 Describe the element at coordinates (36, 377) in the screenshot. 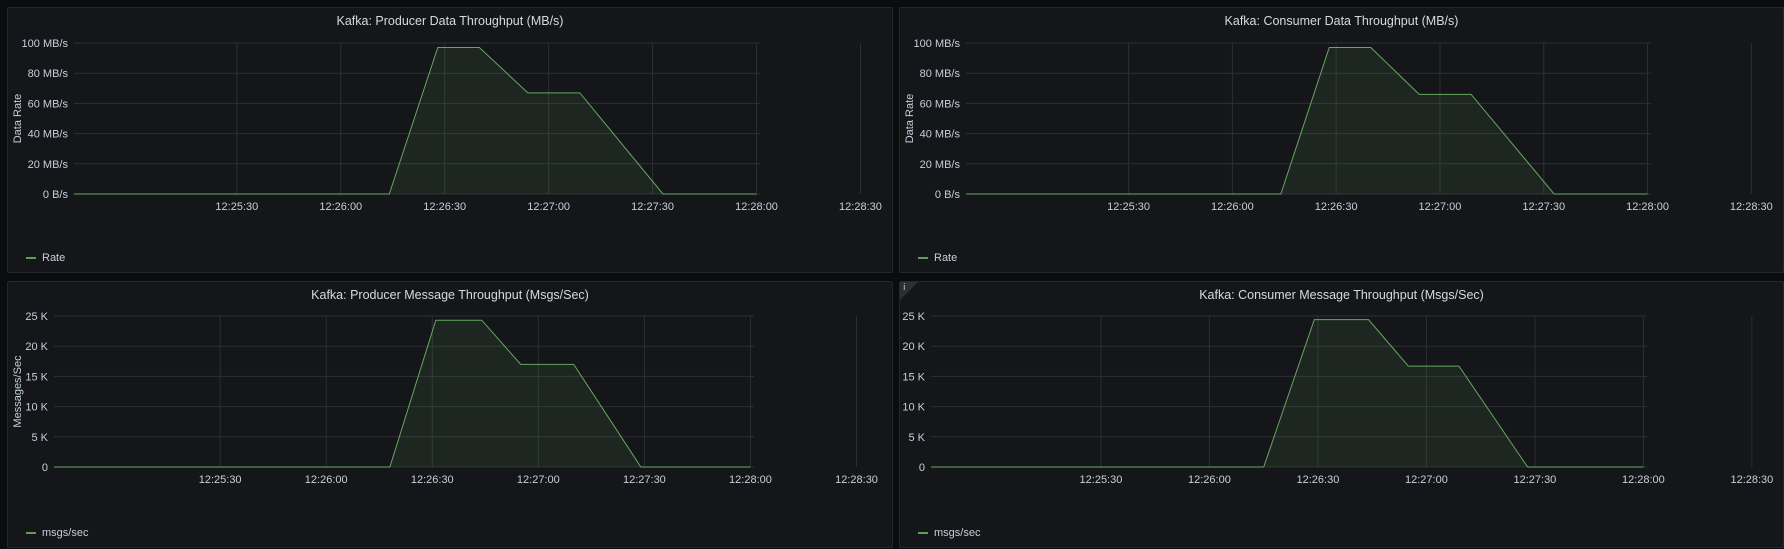

I see `y-tick-label: 15 K` at that location.